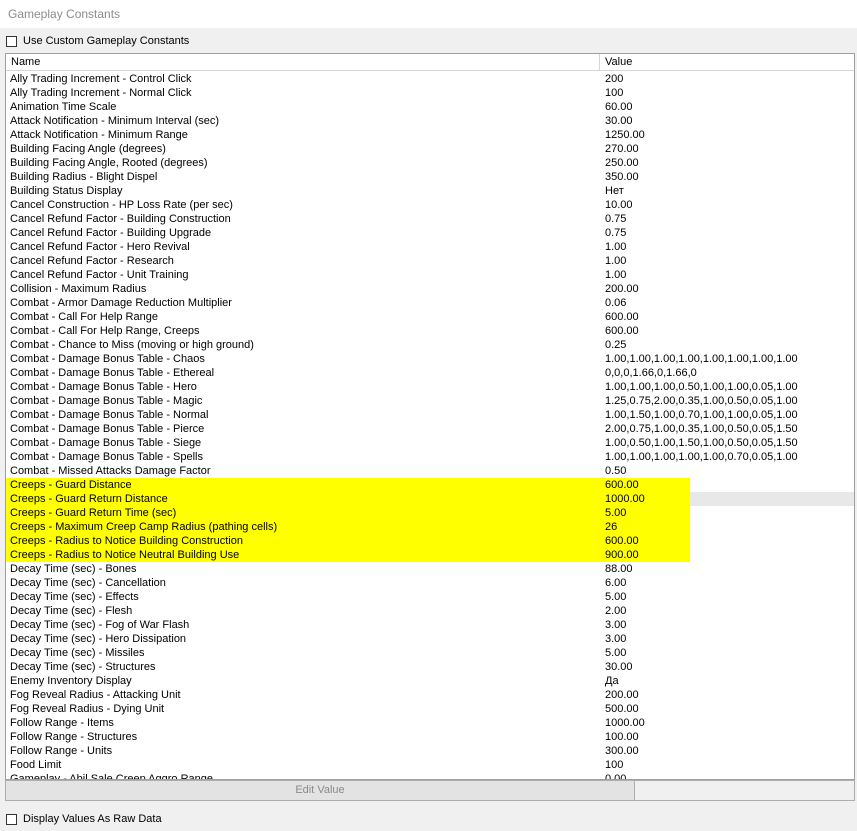 The height and width of the screenshot is (831, 857). What do you see at coordinates (430, 611) in the screenshot?
I see `table-row: Decay Time (sec) - Flesh 2.00` at bounding box center [430, 611].